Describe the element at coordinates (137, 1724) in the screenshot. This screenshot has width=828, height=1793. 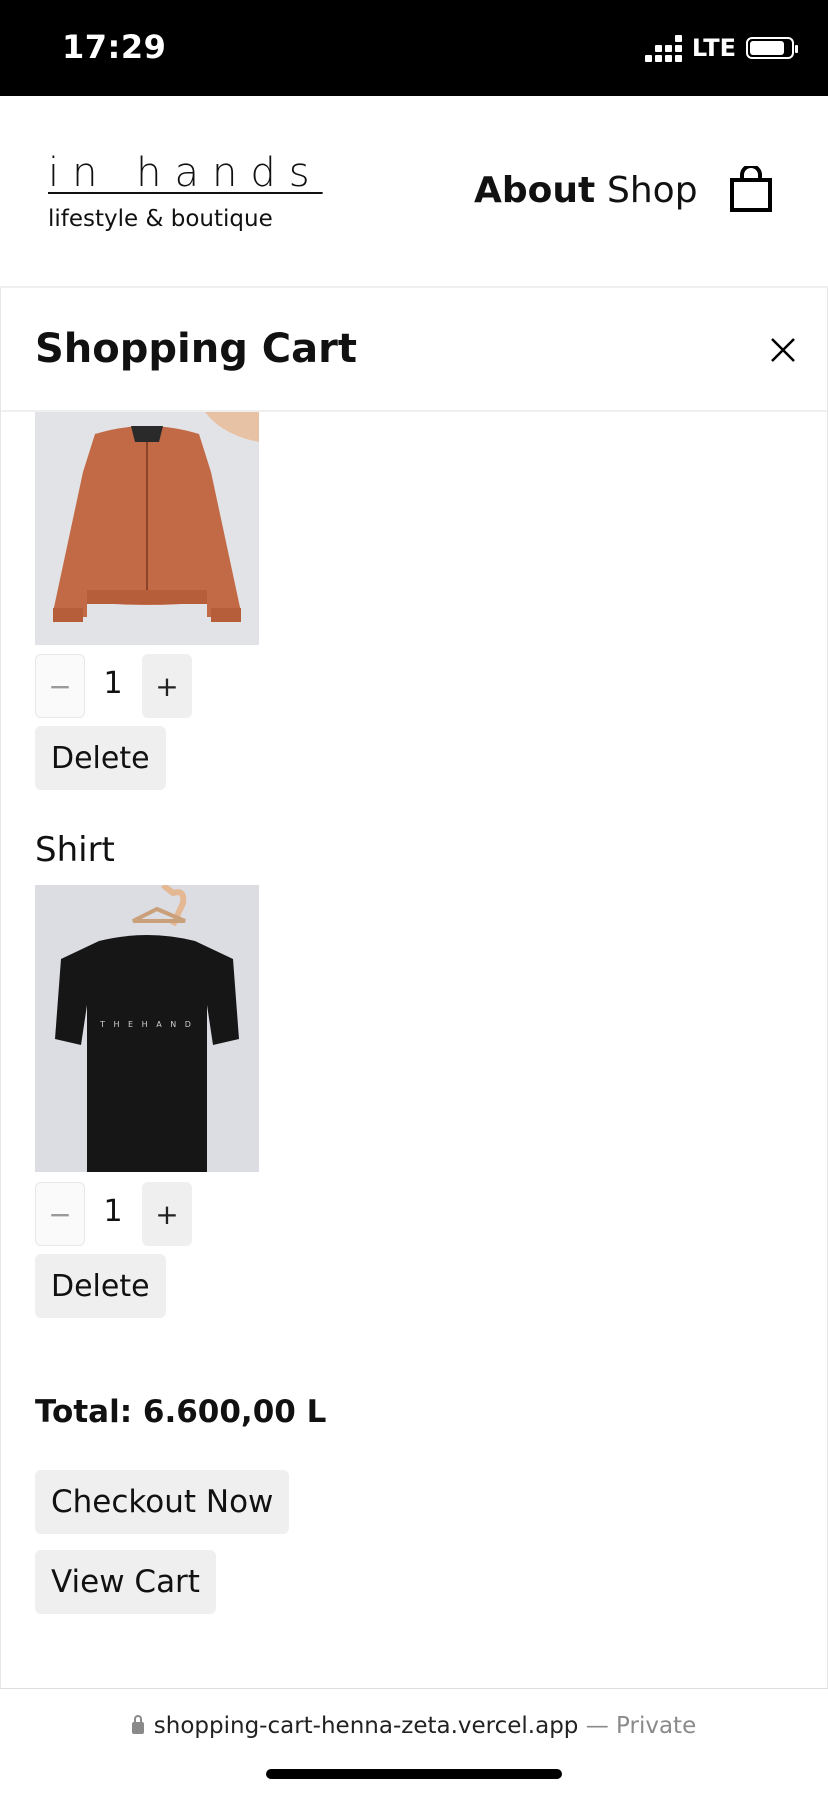
I see `lock-icon` at that location.